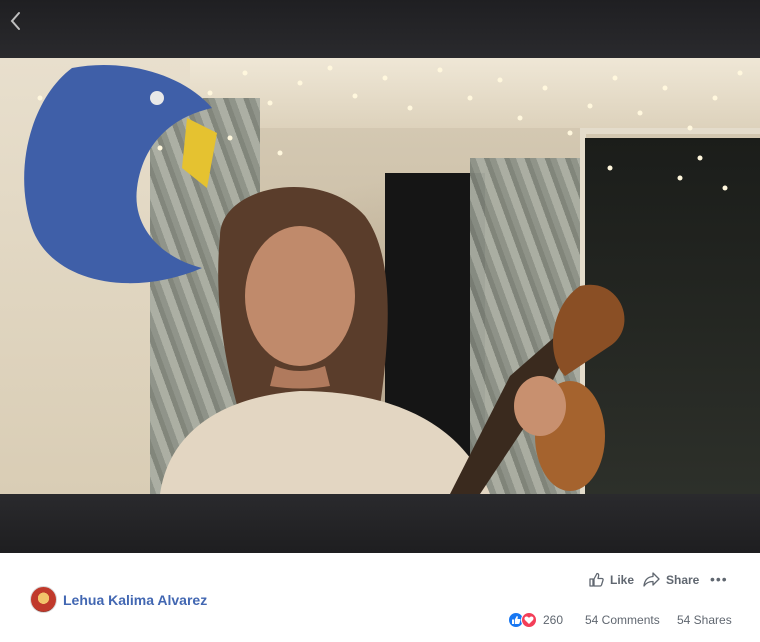 Image resolution: width=760 pixels, height=642 pixels. I want to click on share-button: Share, so click(671, 579).